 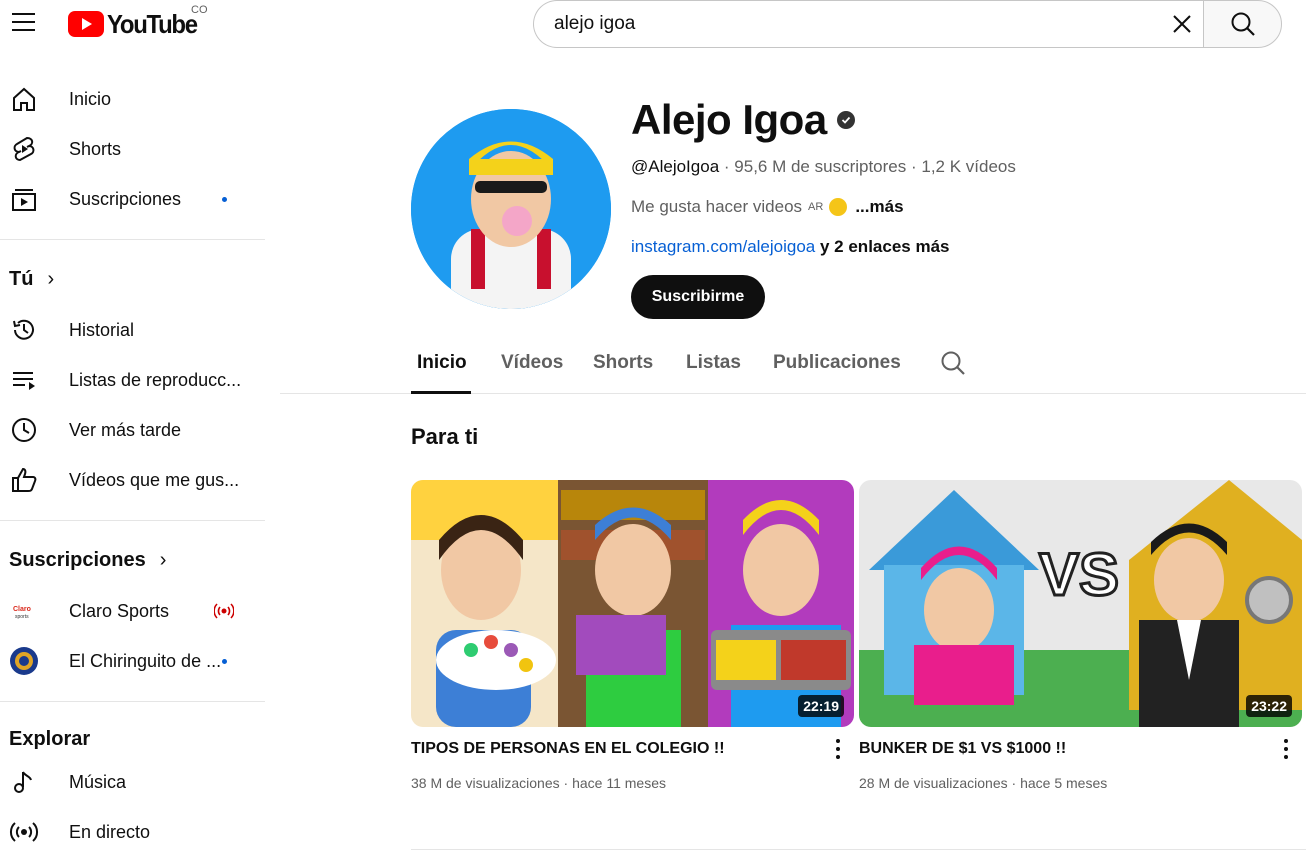 What do you see at coordinates (933, 783) in the screenshot?
I see `view-count: 28 M de visualizaciones` at bounding box center [933, 783].